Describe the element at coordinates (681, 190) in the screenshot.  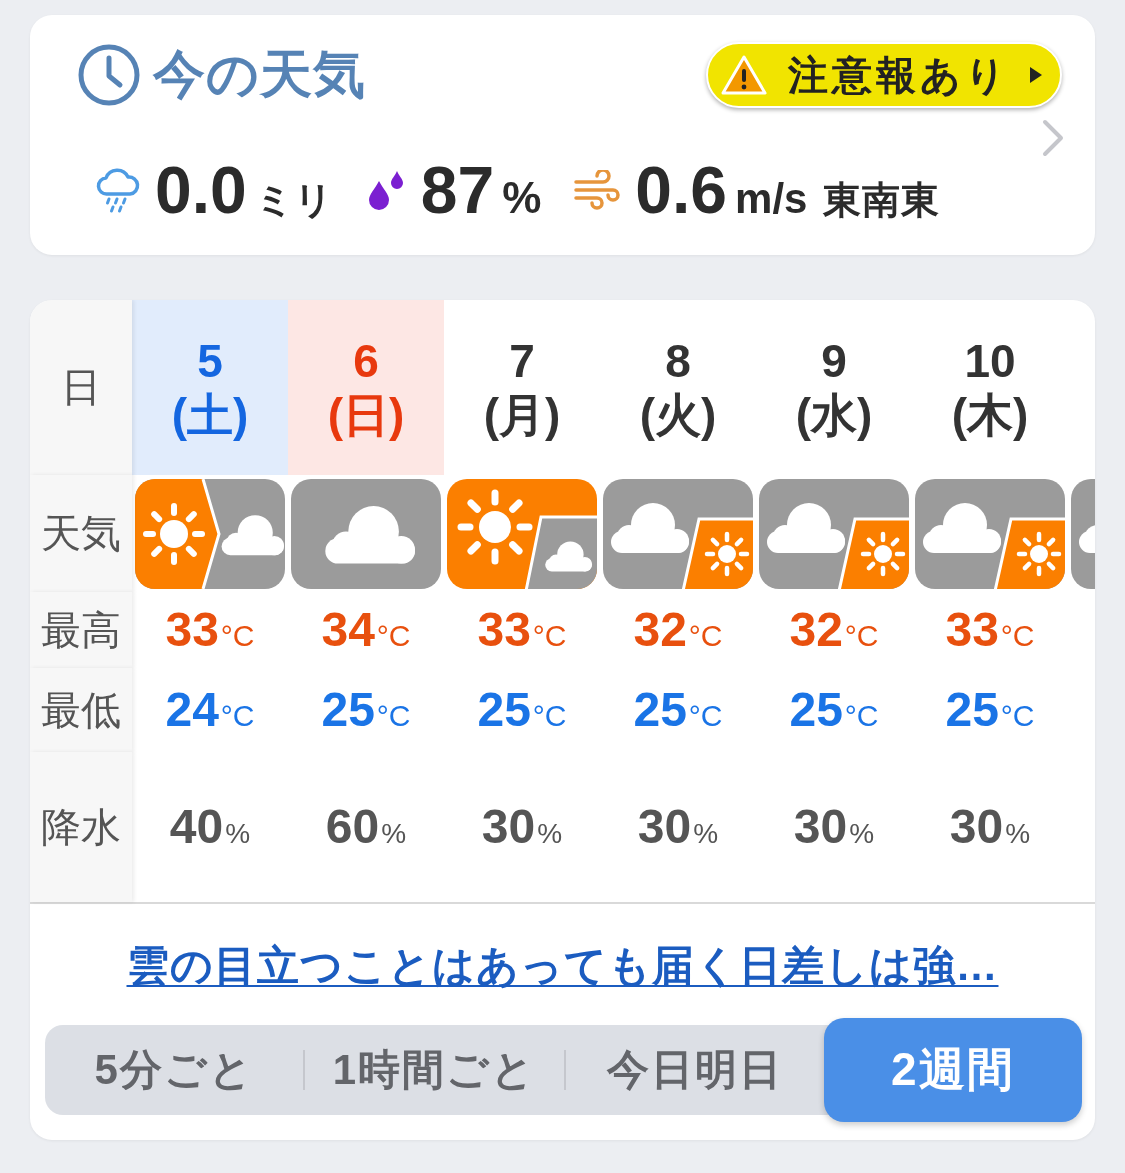
I see `wind-speed-value: 0.6` at that location.